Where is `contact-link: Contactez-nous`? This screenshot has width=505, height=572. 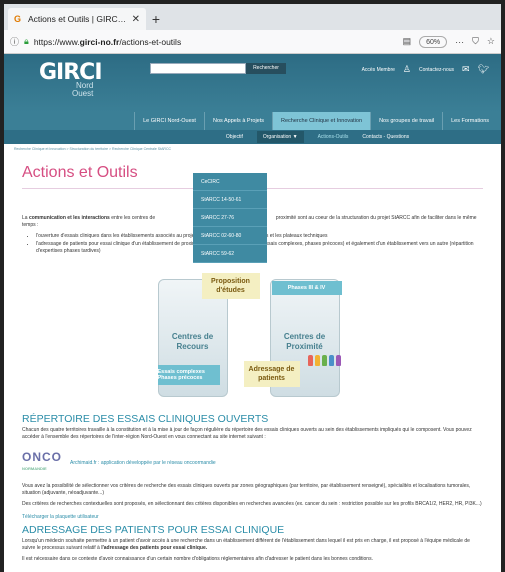 contact-link: Contactez-nous is located at coordinates (436, 70).